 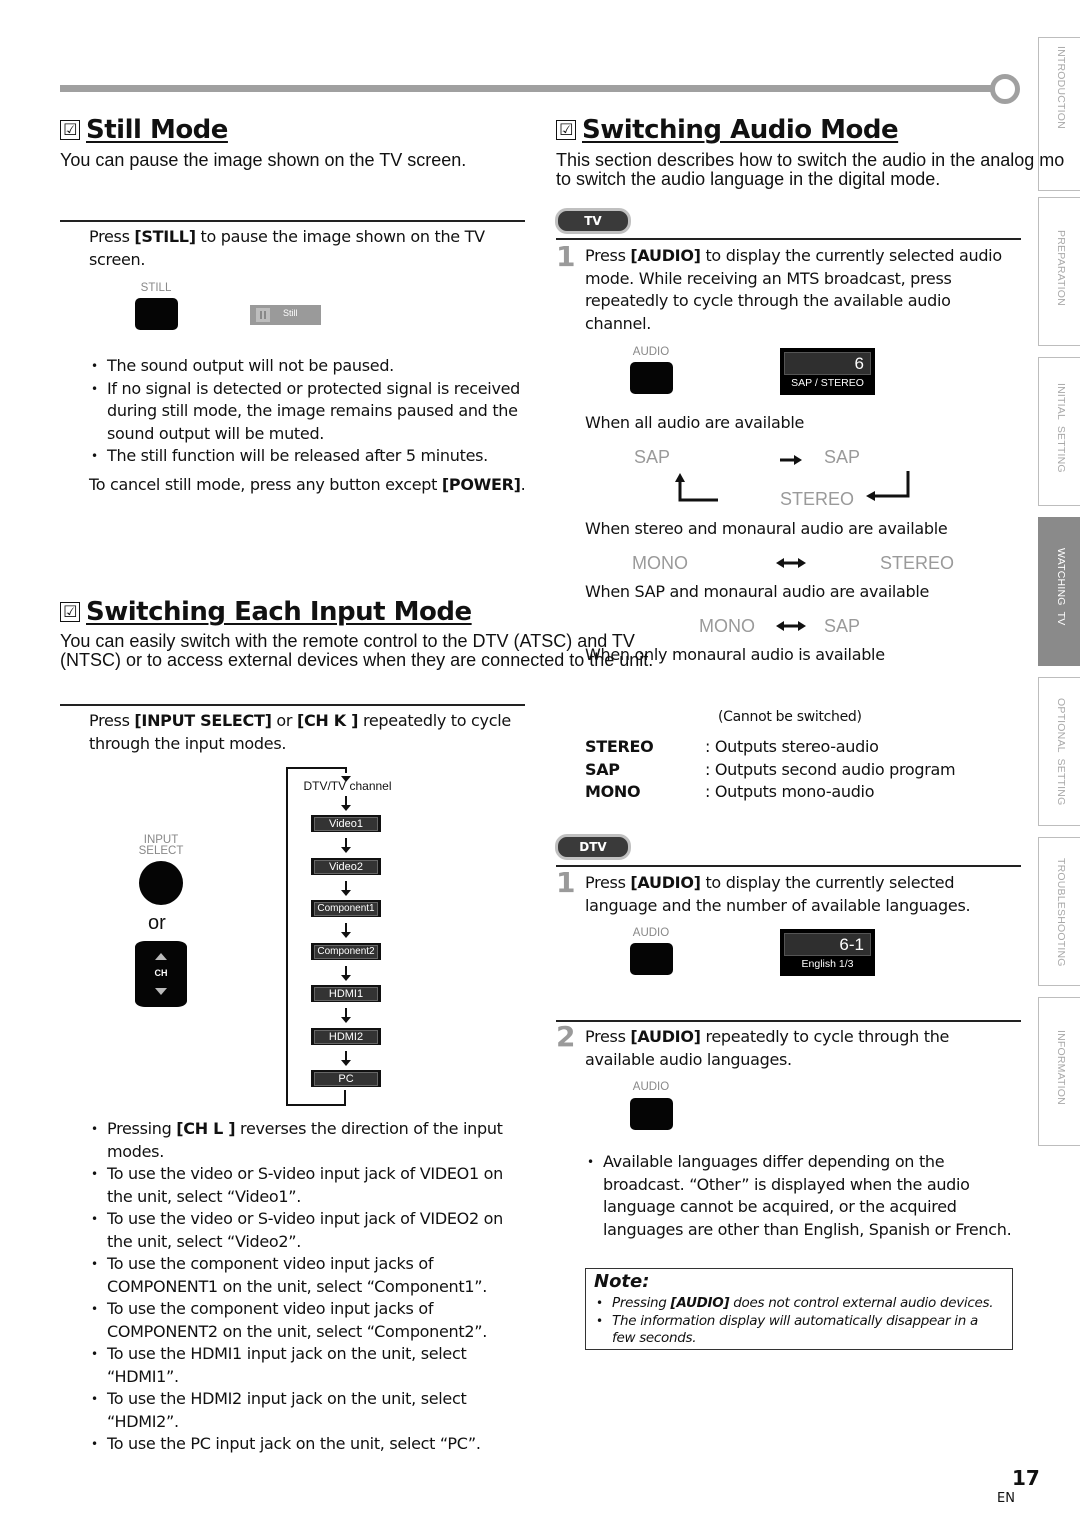 I want to click on still-osd-label: Still, so click(x=290, y=313).